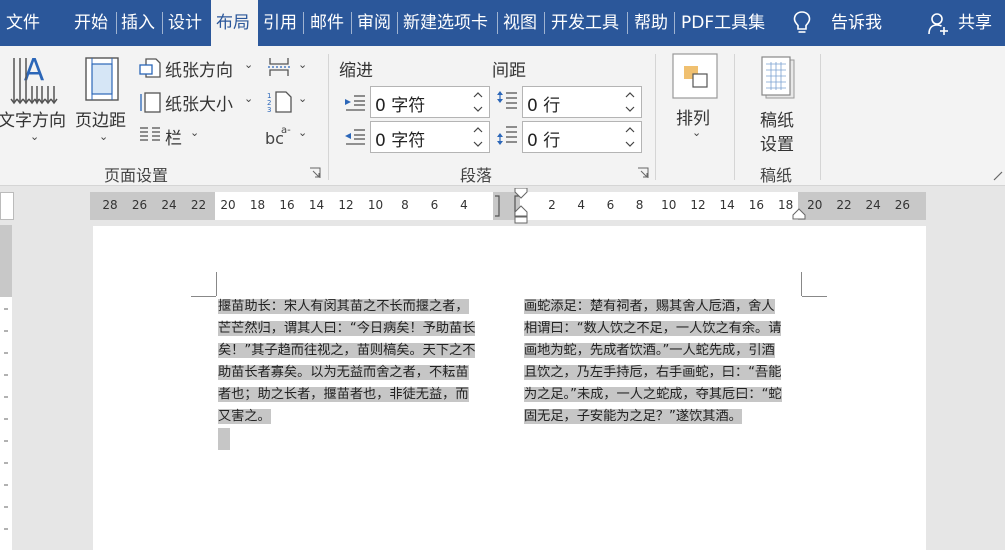 This screenshot has width=1005, height=550. Describe the element at coordinates (185, 23) in the screenshot. I see `tab-design: 设计` at that location.